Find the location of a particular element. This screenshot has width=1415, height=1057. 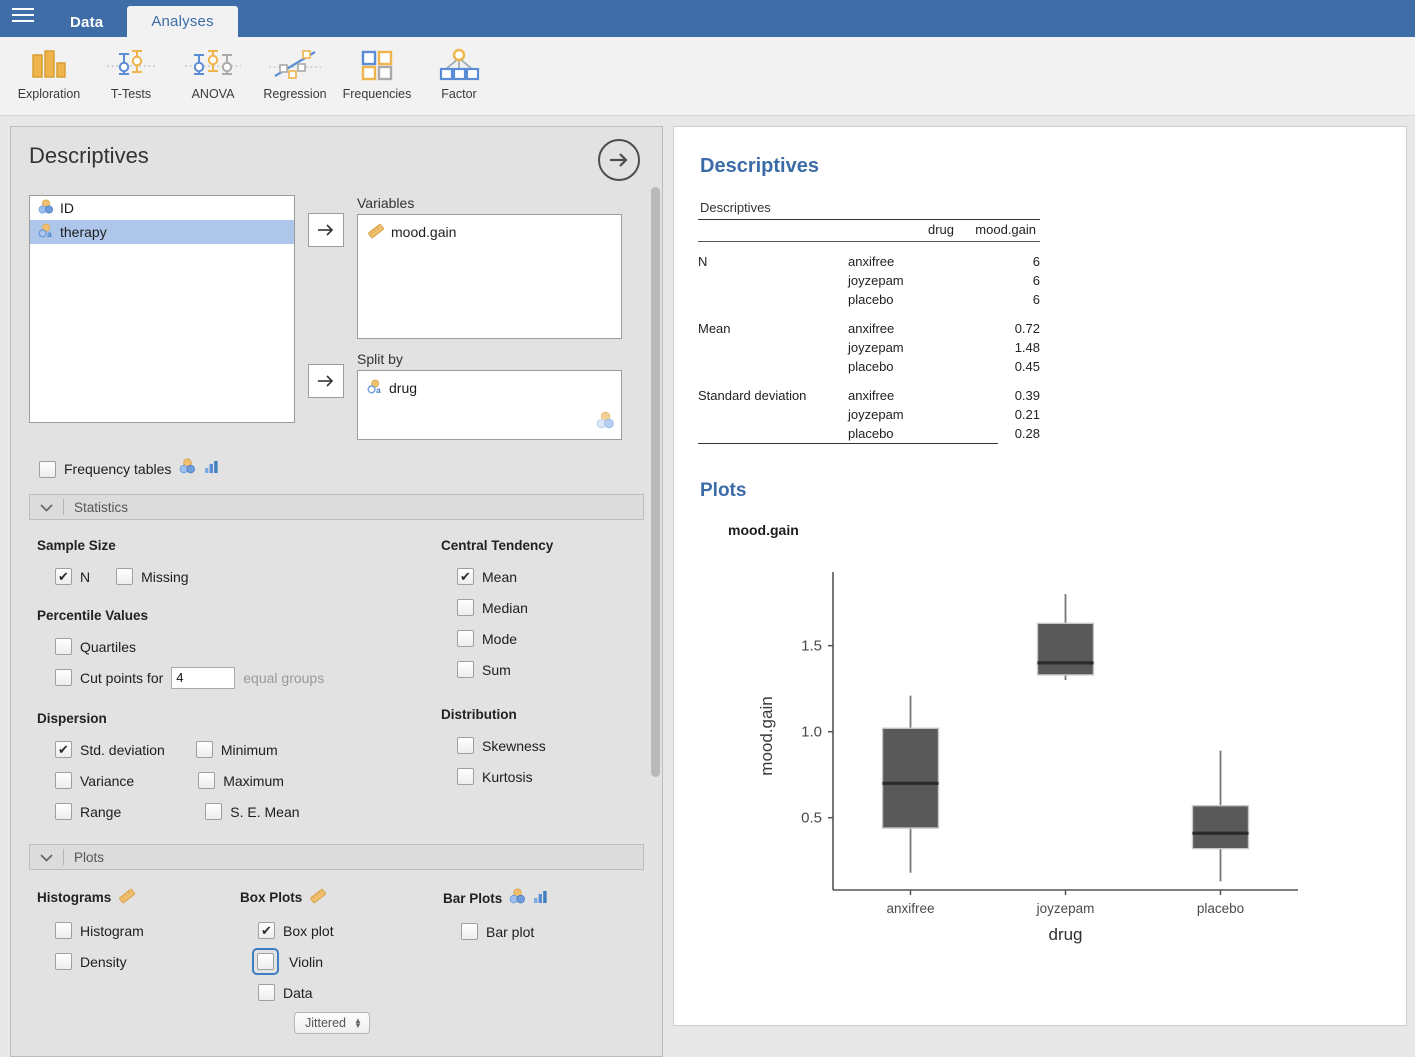

data-style-select: Jittered ▲ ▼ is located at coordinates (332, 1023).